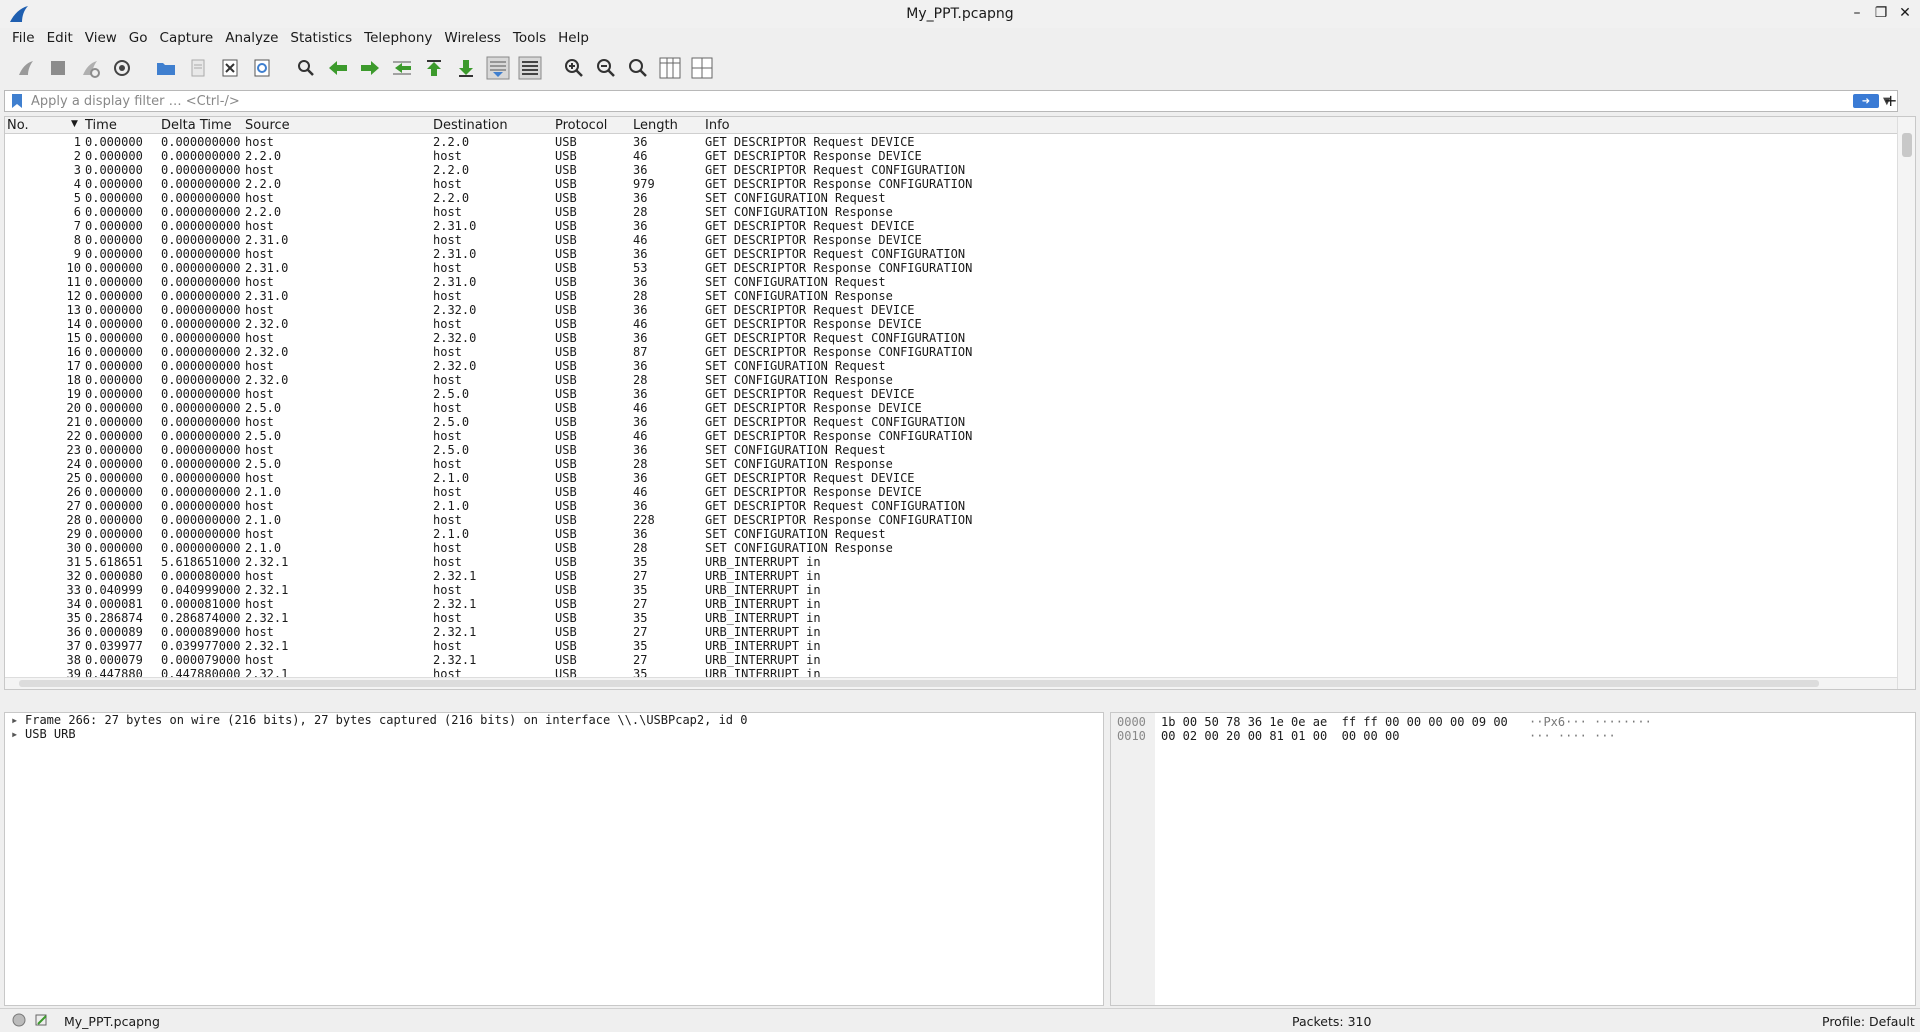 The height and width of the screenshot is (1032, 1920). Describe the element at coordinates (138, 39) in the screenshot. I see `menu-go: Go` at that location.